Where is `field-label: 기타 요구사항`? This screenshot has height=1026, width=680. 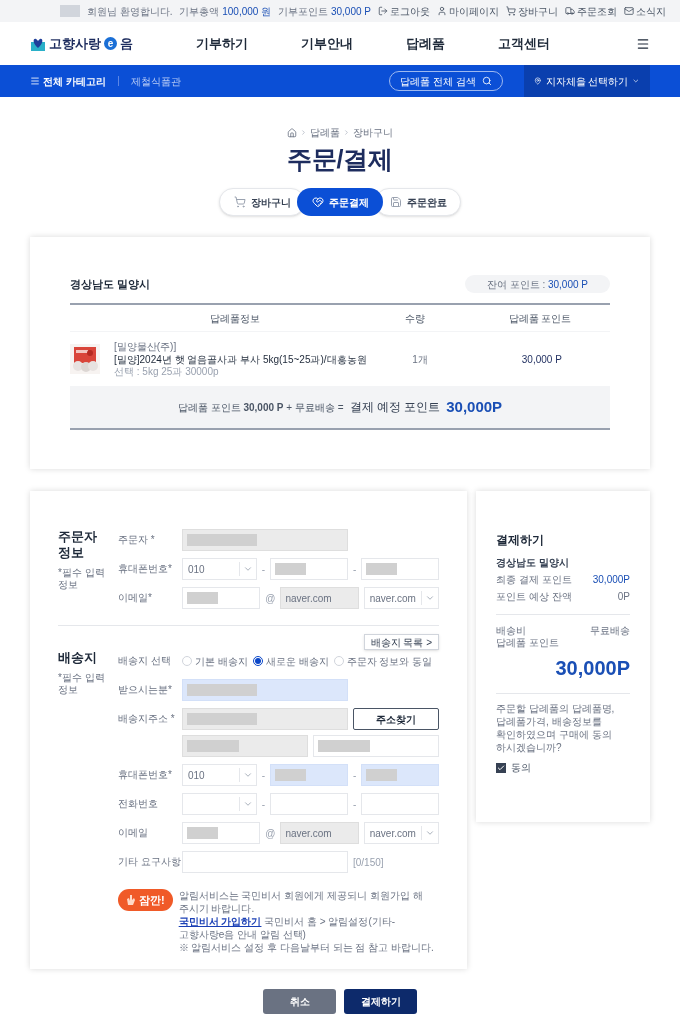 field-label: 기타 요구사항 is located at coordinates (150, 862).